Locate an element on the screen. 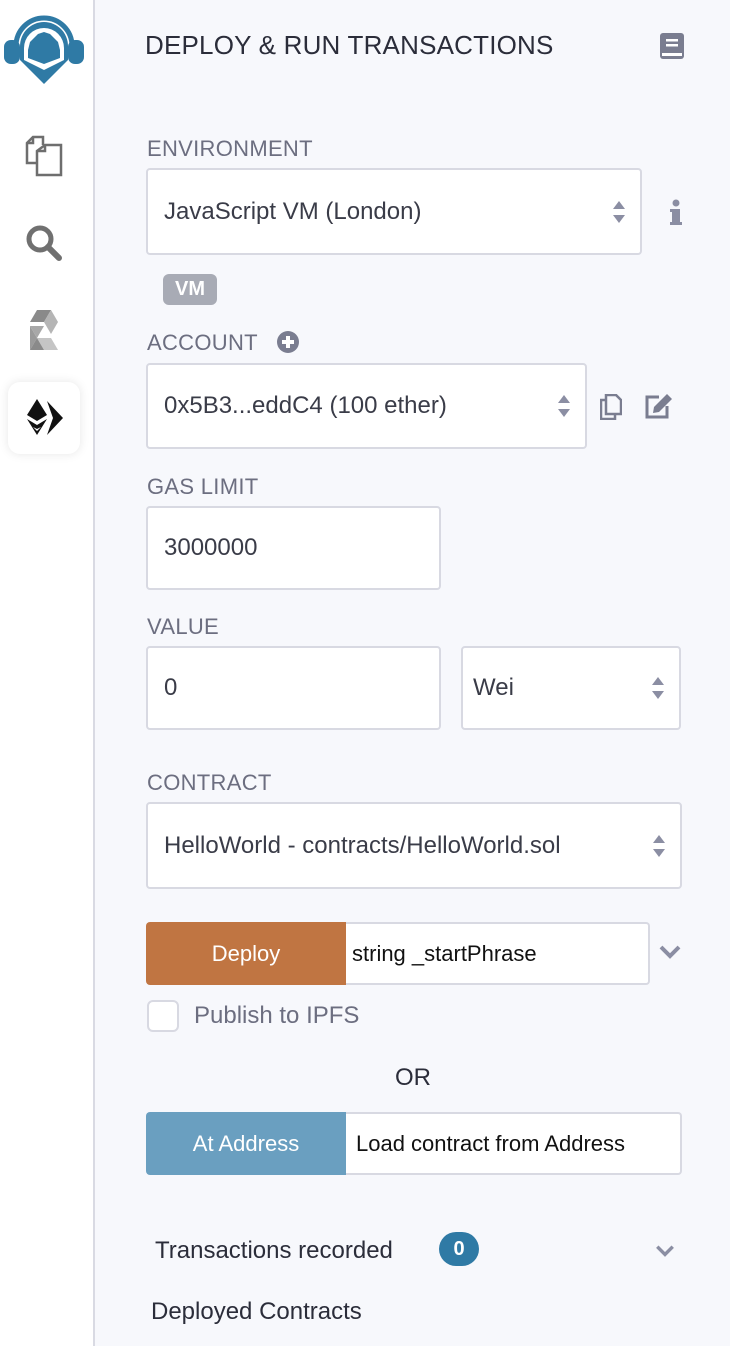 This screenshot has height=1346, width=730. info-icon is located at coordinates (676, 213).